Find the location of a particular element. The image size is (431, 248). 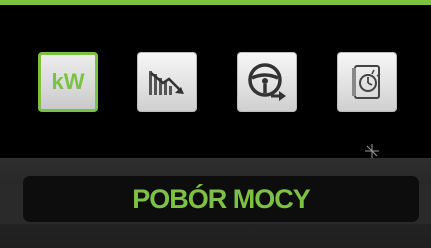

bar-chart-down-icon is located at coordinates (166, 83).